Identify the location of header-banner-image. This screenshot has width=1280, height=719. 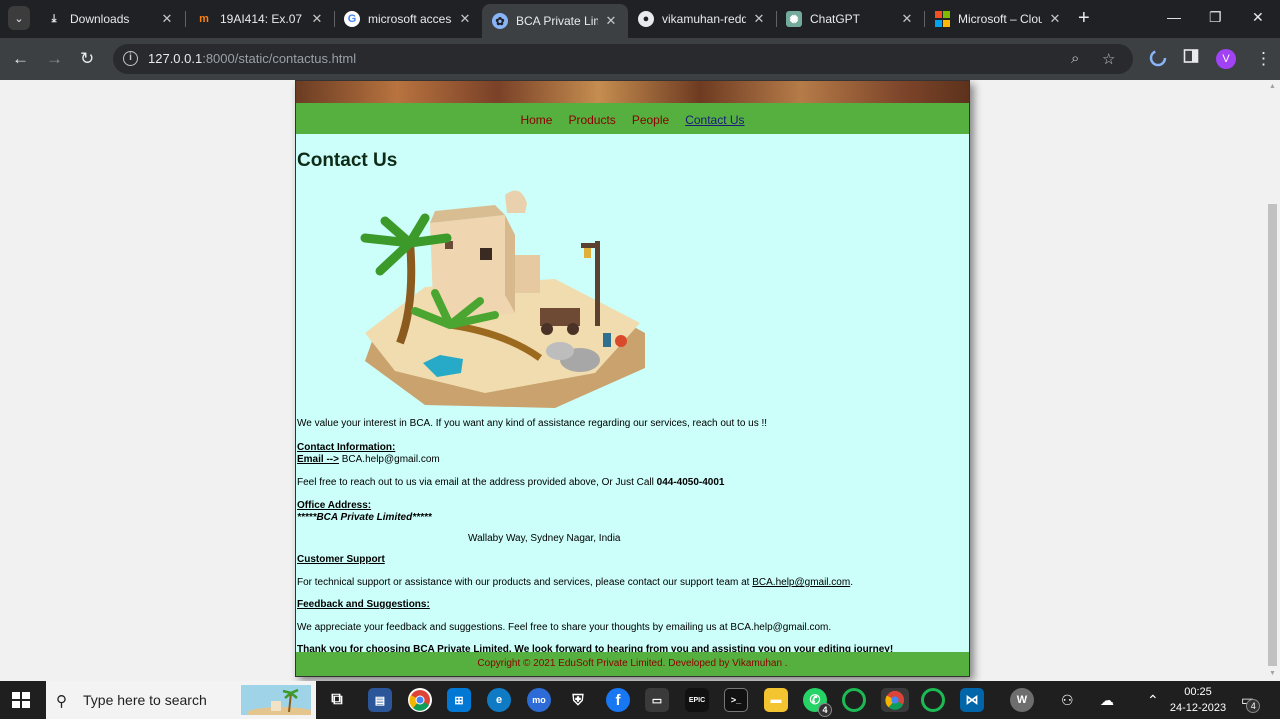
(632, 92).